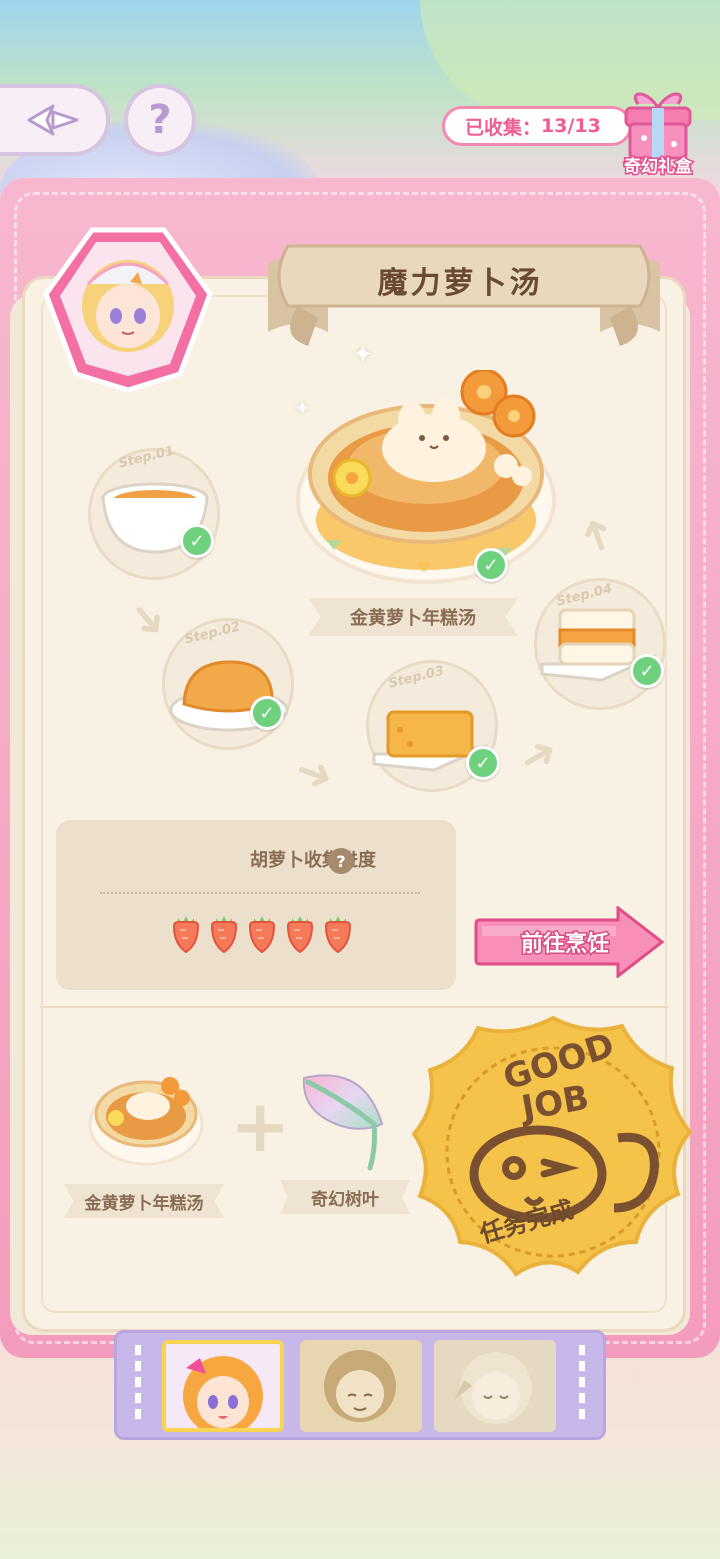 The image size is (720, 1559). What do you see at coordinates (413, 617) in the screenshot?
I see `main-dish-label: 金黄萝卜年糕汤` at bounding box center [413, 617].